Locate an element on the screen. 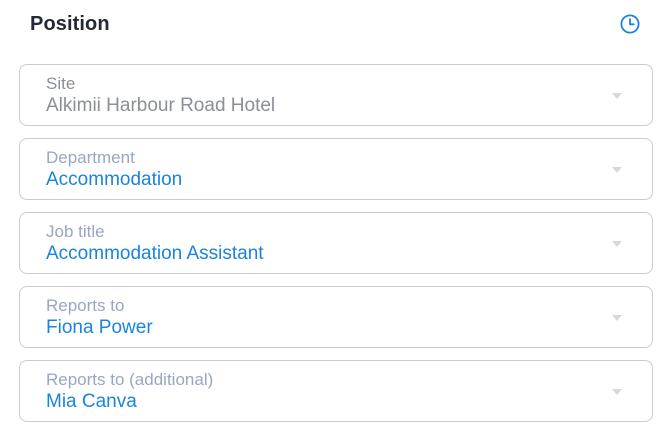  site-label: Site is located at coordinates (61, 83).